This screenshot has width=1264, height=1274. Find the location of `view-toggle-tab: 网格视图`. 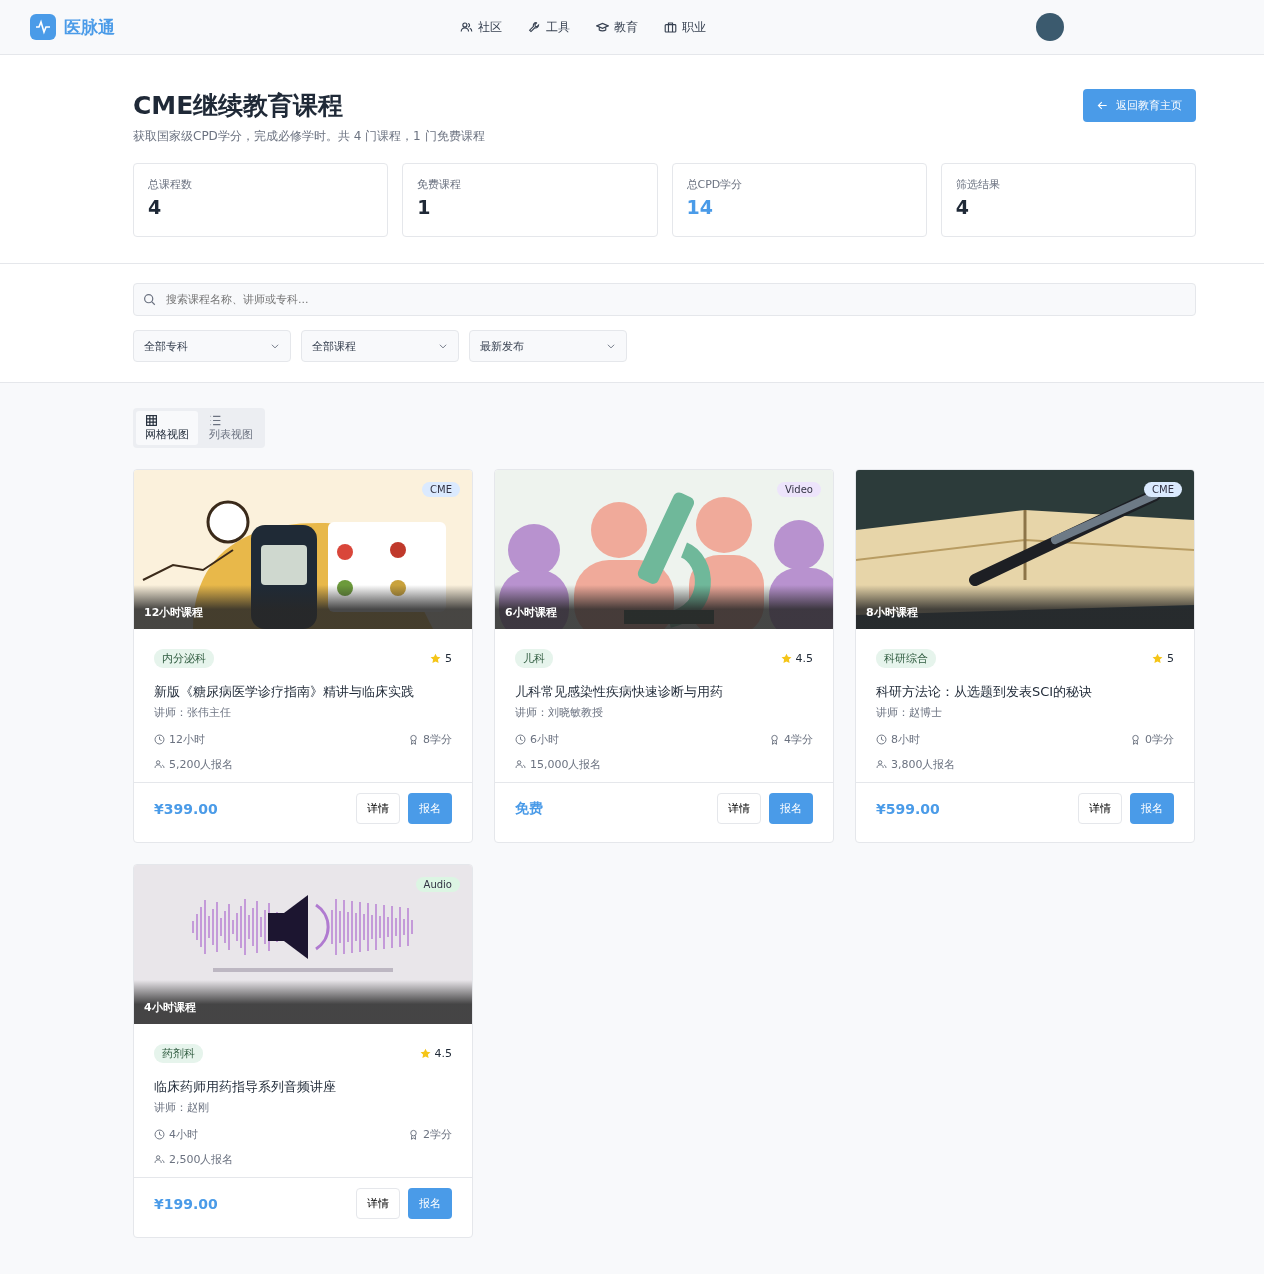

view-toggle-tab: 网格视图 is located at coordinates (167, 428).